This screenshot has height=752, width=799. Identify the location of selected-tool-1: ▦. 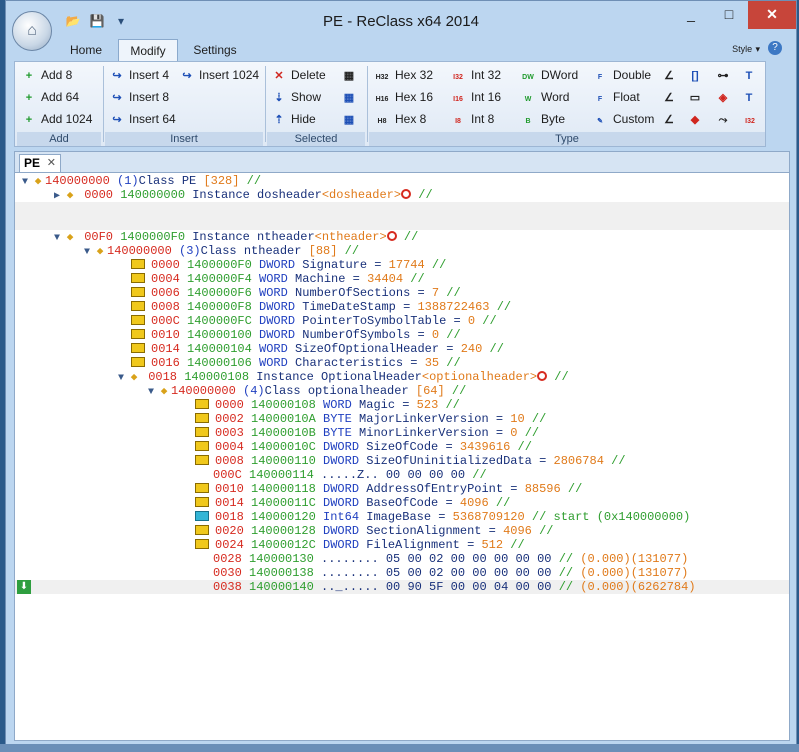
(351, 75).